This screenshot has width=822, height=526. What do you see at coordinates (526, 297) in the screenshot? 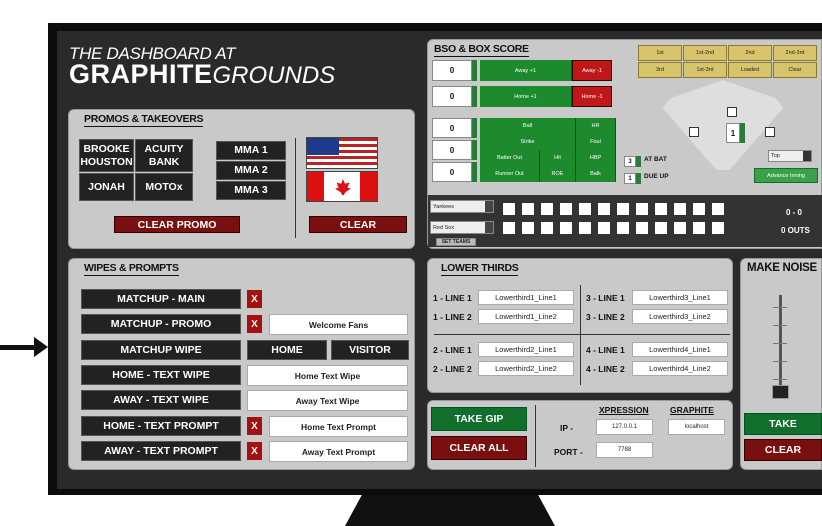
I see `lt1-line1-input: Lowerthird1_Line1` at bounding box center [526, 297].